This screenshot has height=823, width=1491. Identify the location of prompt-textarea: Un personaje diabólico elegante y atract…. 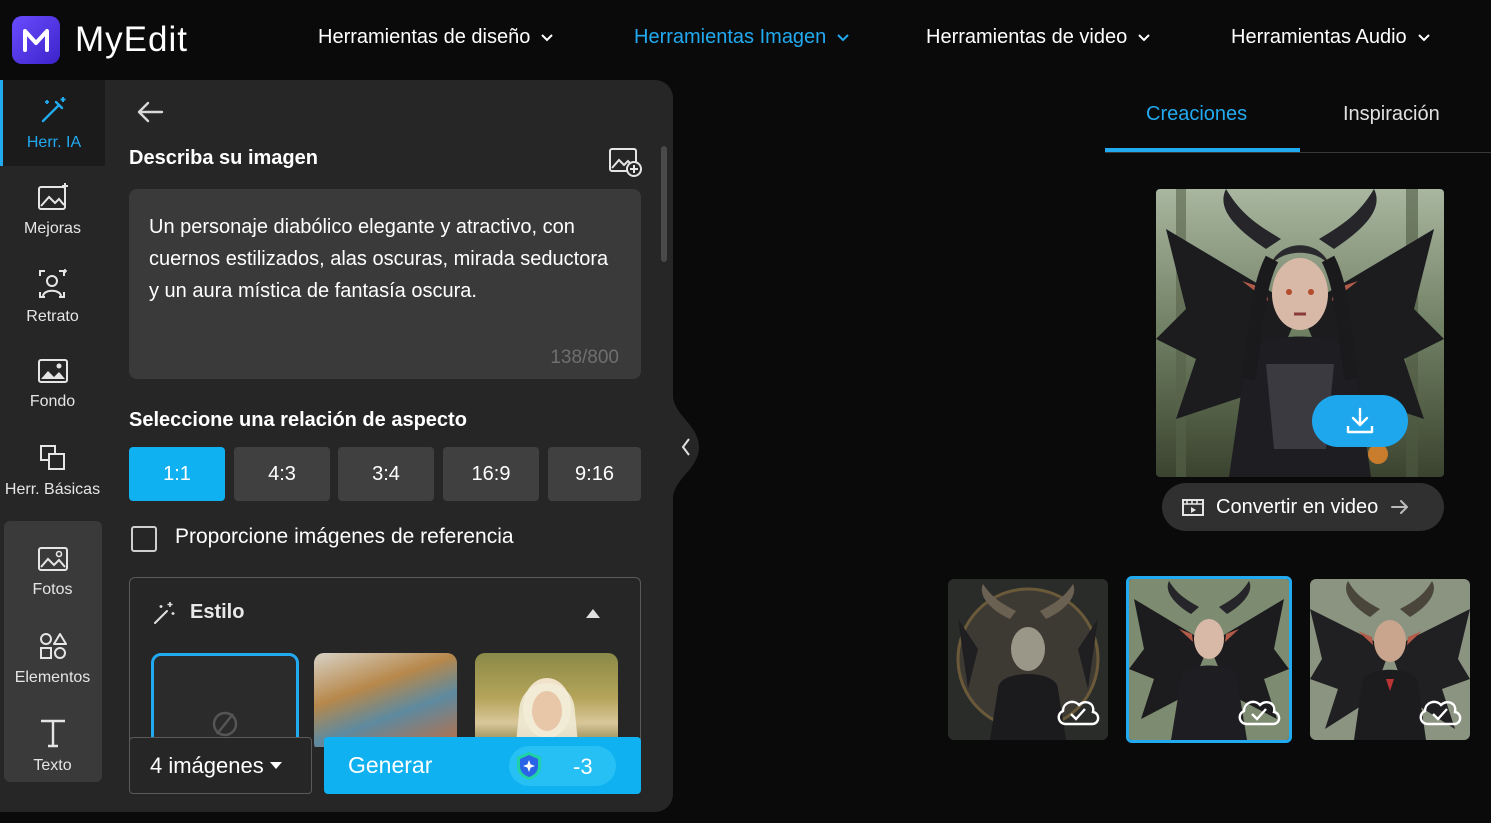
(385, 284).